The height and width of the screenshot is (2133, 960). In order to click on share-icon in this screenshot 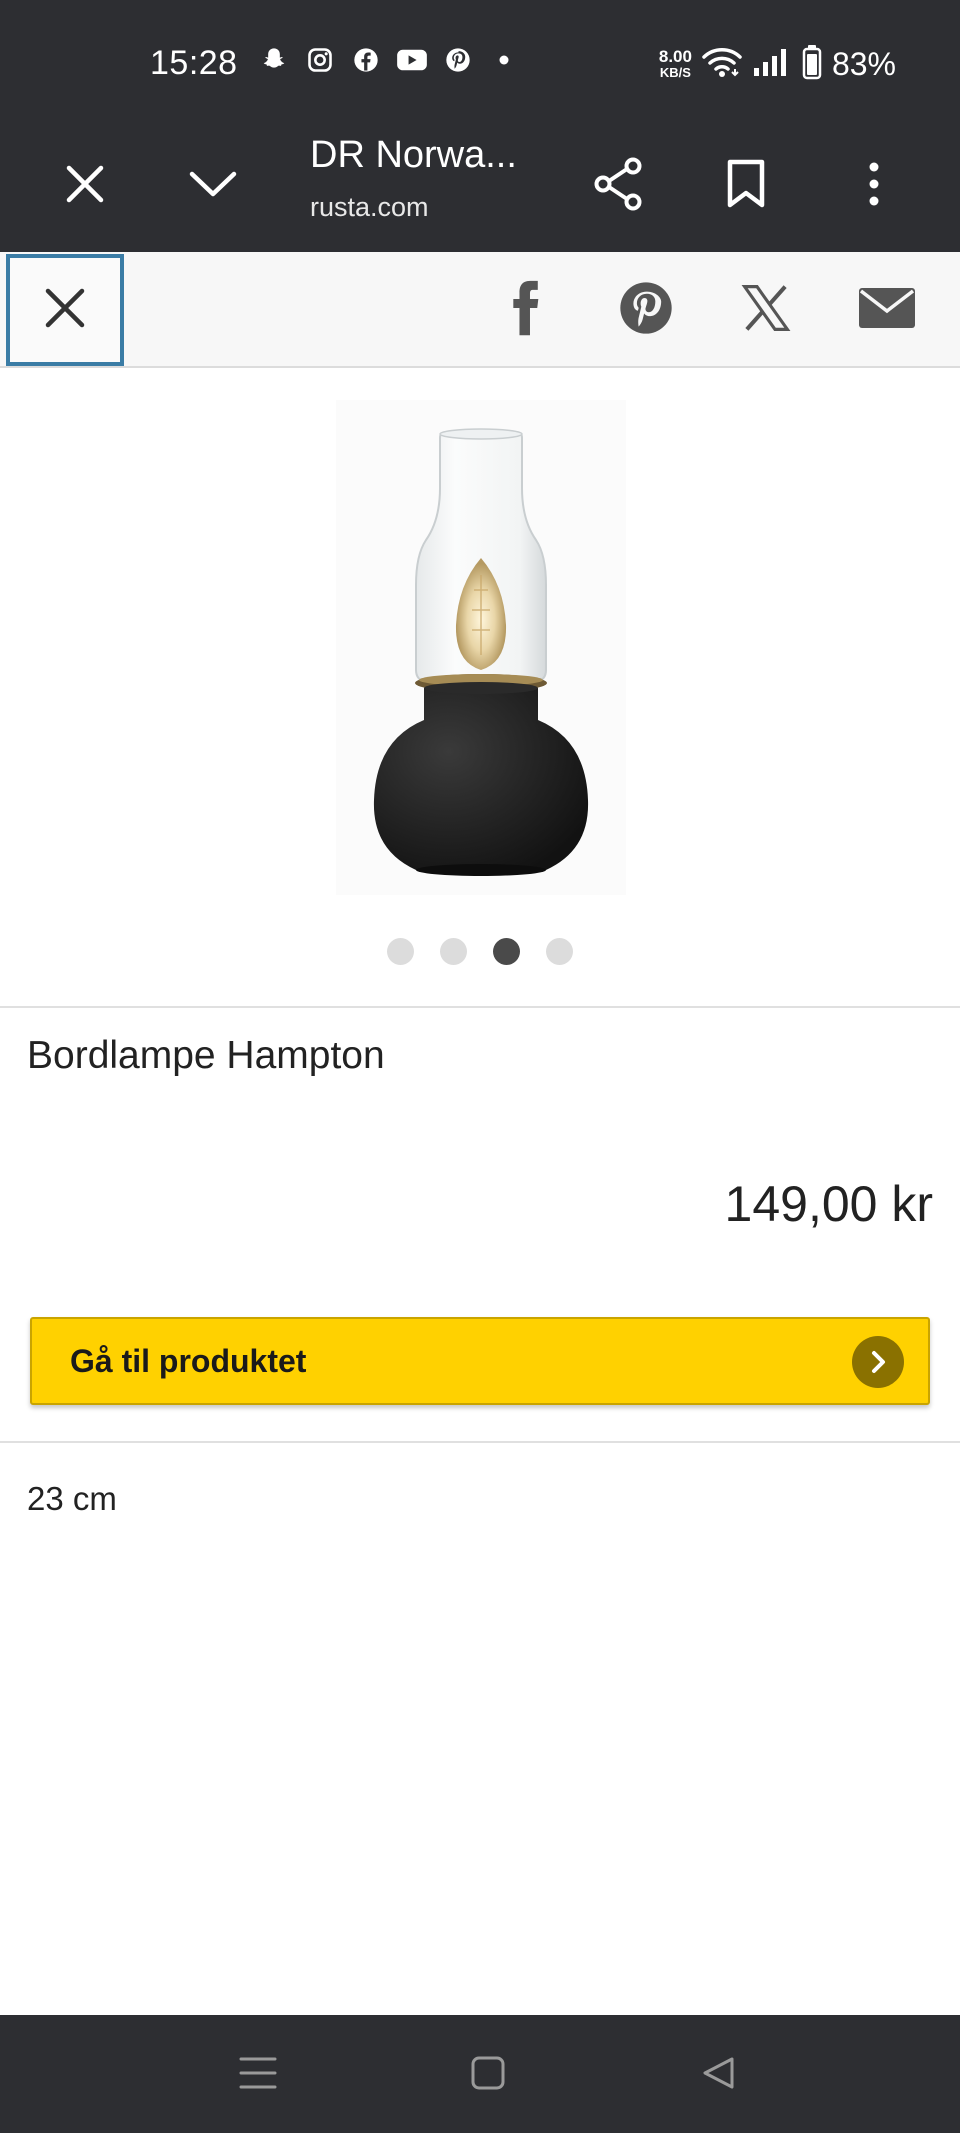, I will do `click(618, 186)`.